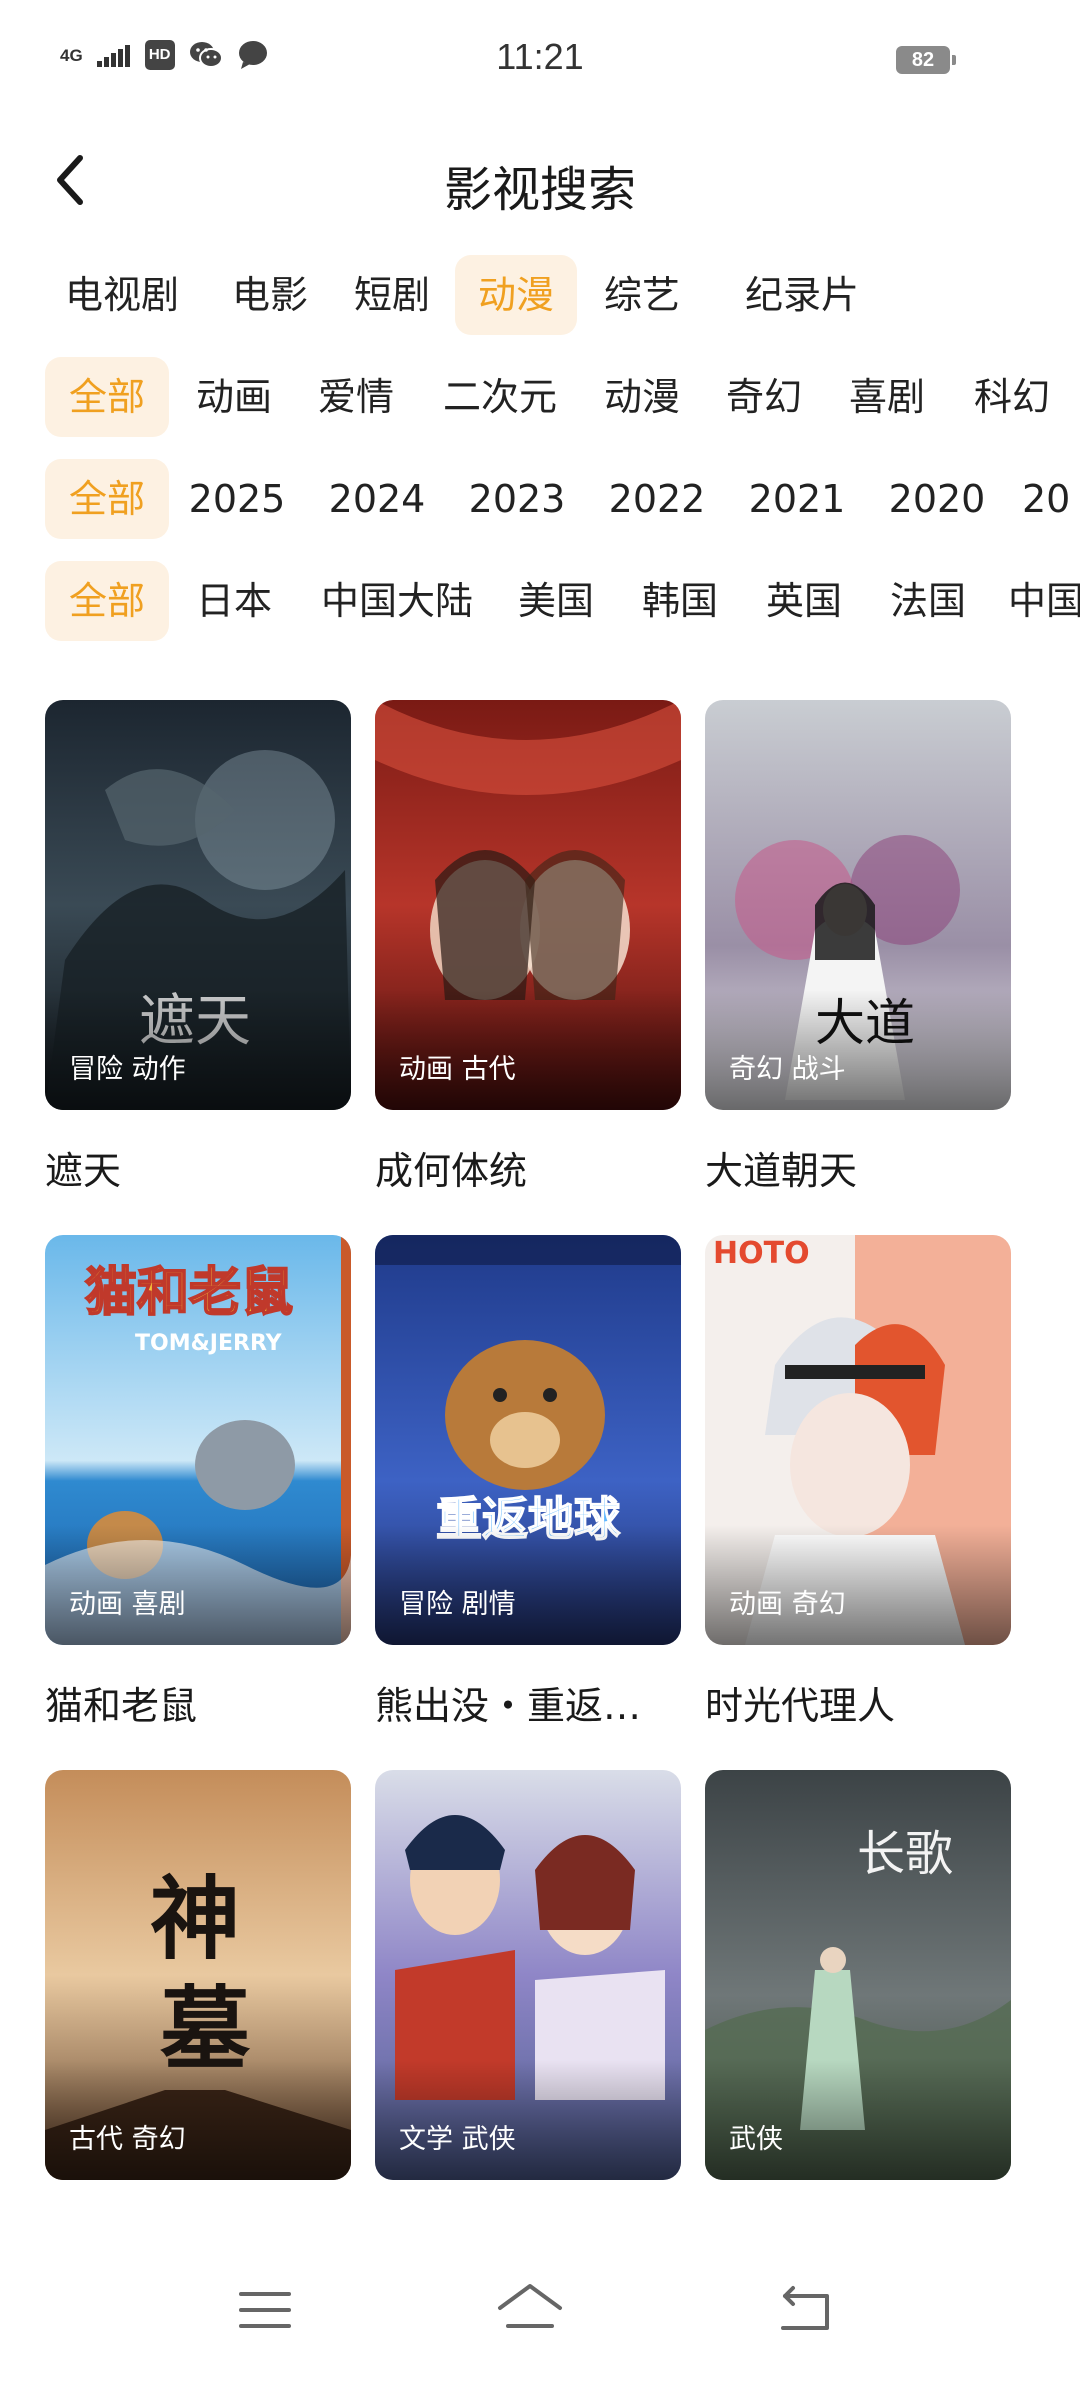 The height and width of the screenshot is (2400, 1080). I want to click on card-title: 遮天, so click(83, 1171).